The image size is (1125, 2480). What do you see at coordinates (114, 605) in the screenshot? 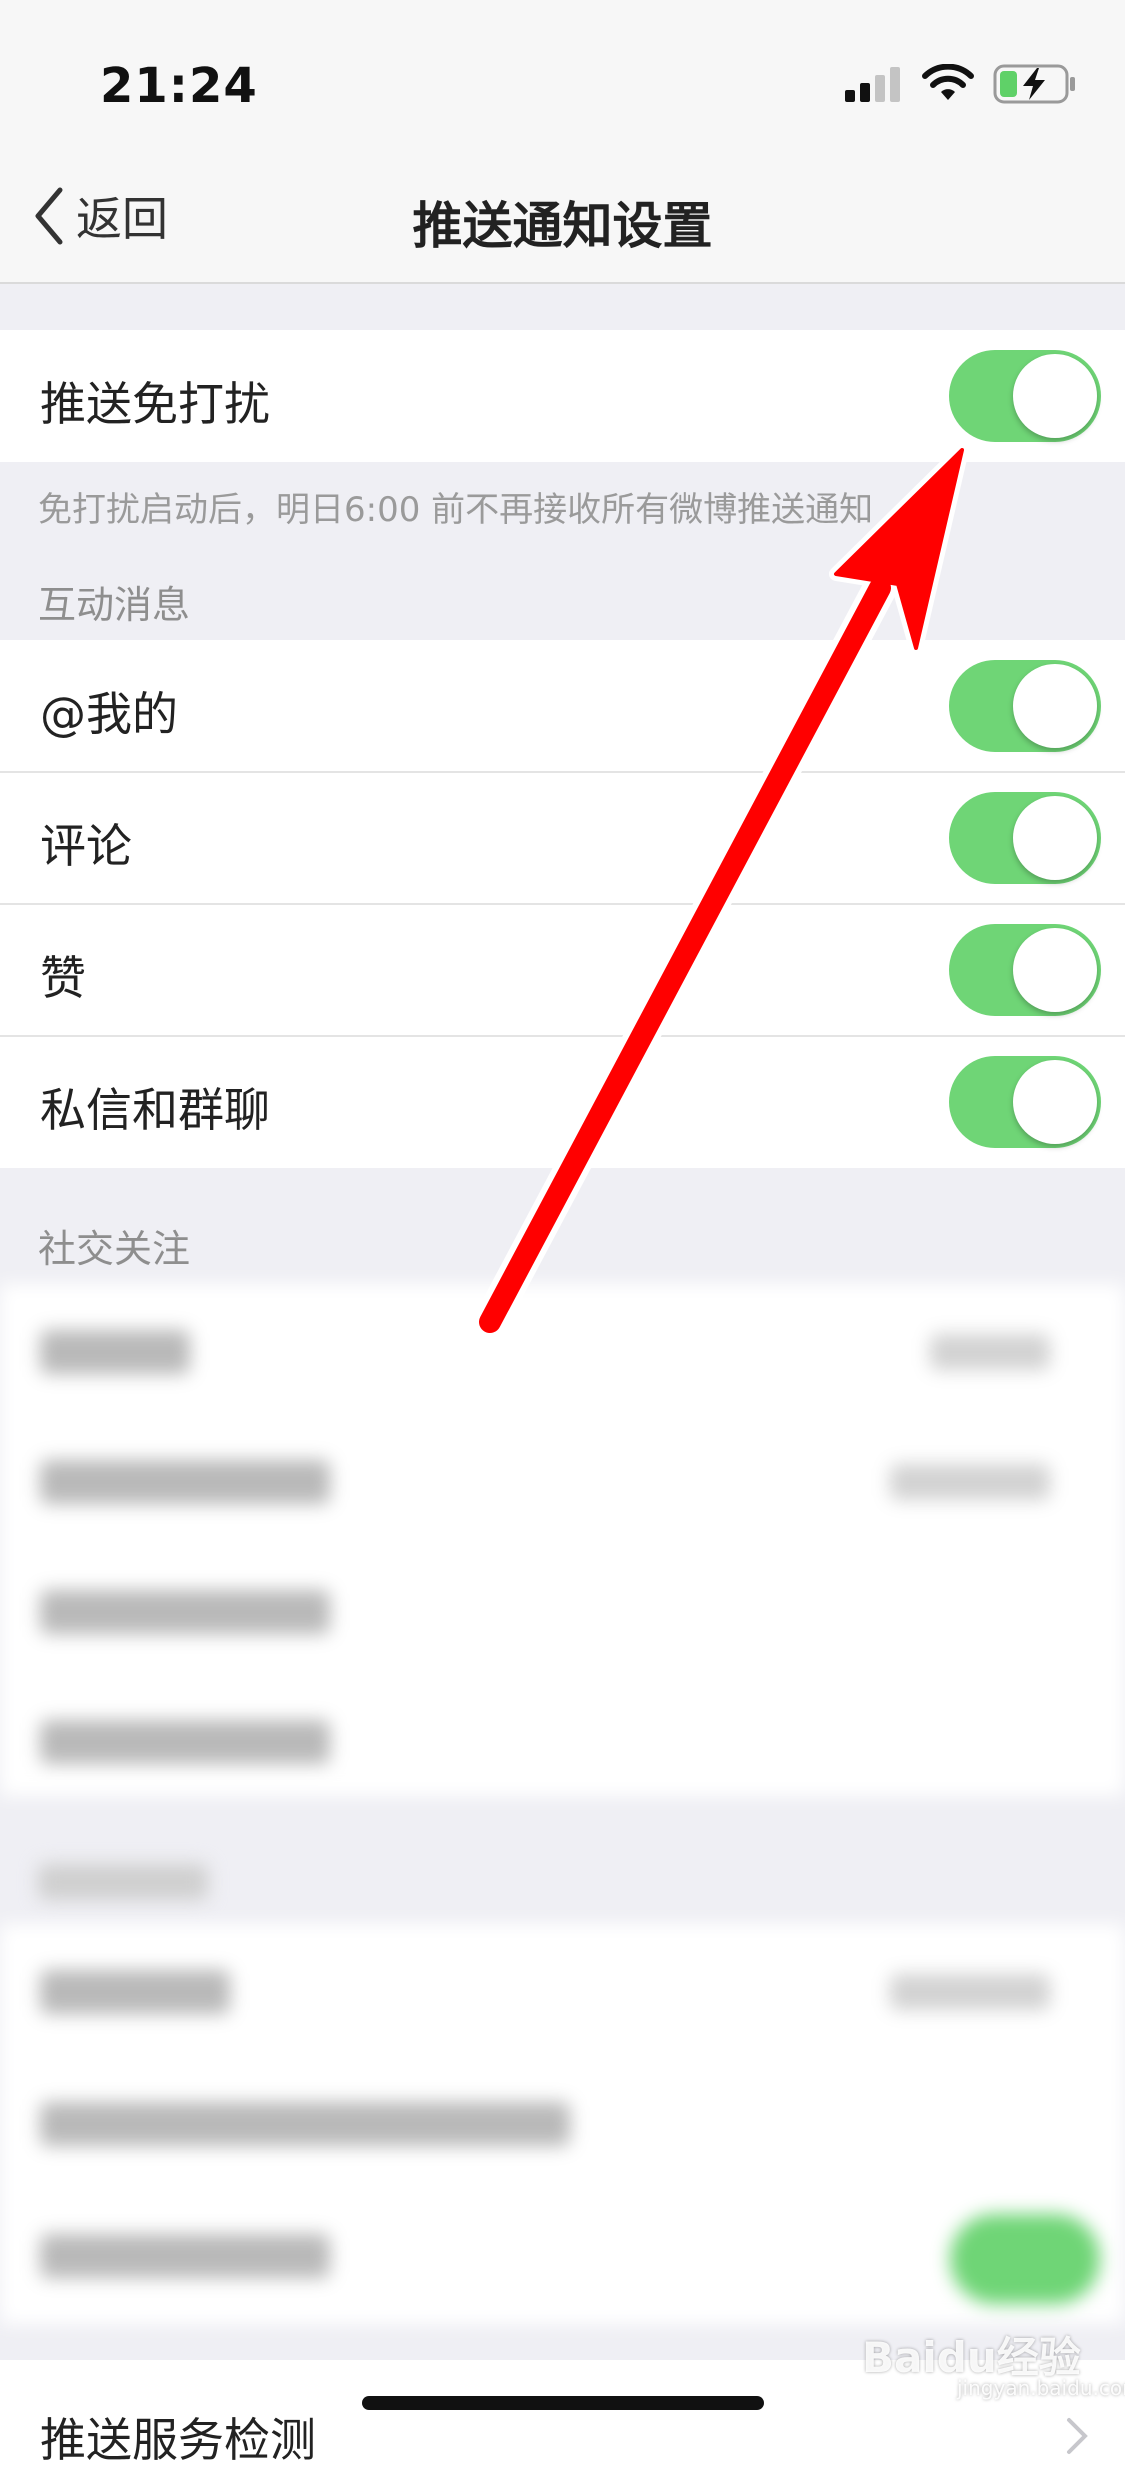
I see `section-header-interaction: 互动消息` at bounding box center [114, 605].